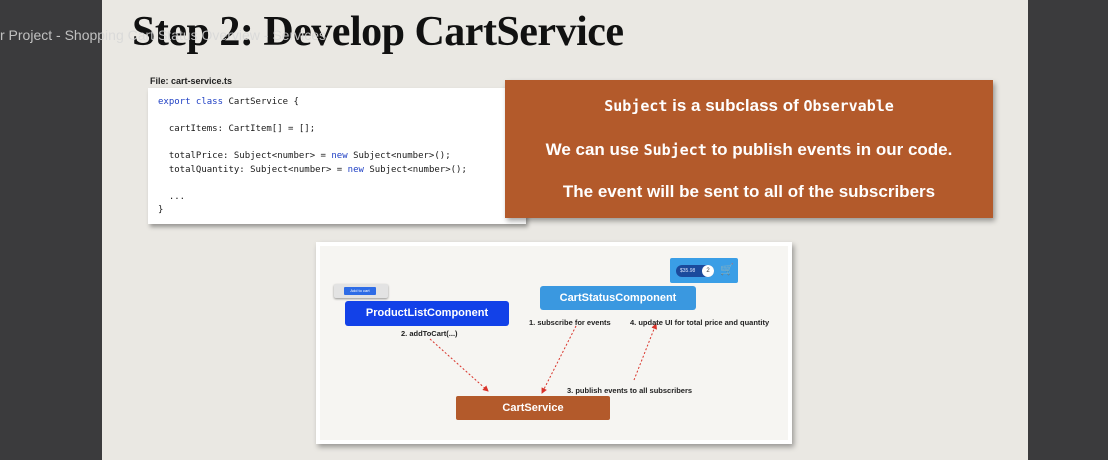 The height and width of the screenshot is (460, 1108). What do you see at coordinates (618, 298) in the screenshot?
I see `cart-status-component: CartStatusComponent` at bounding box center [618, 298].